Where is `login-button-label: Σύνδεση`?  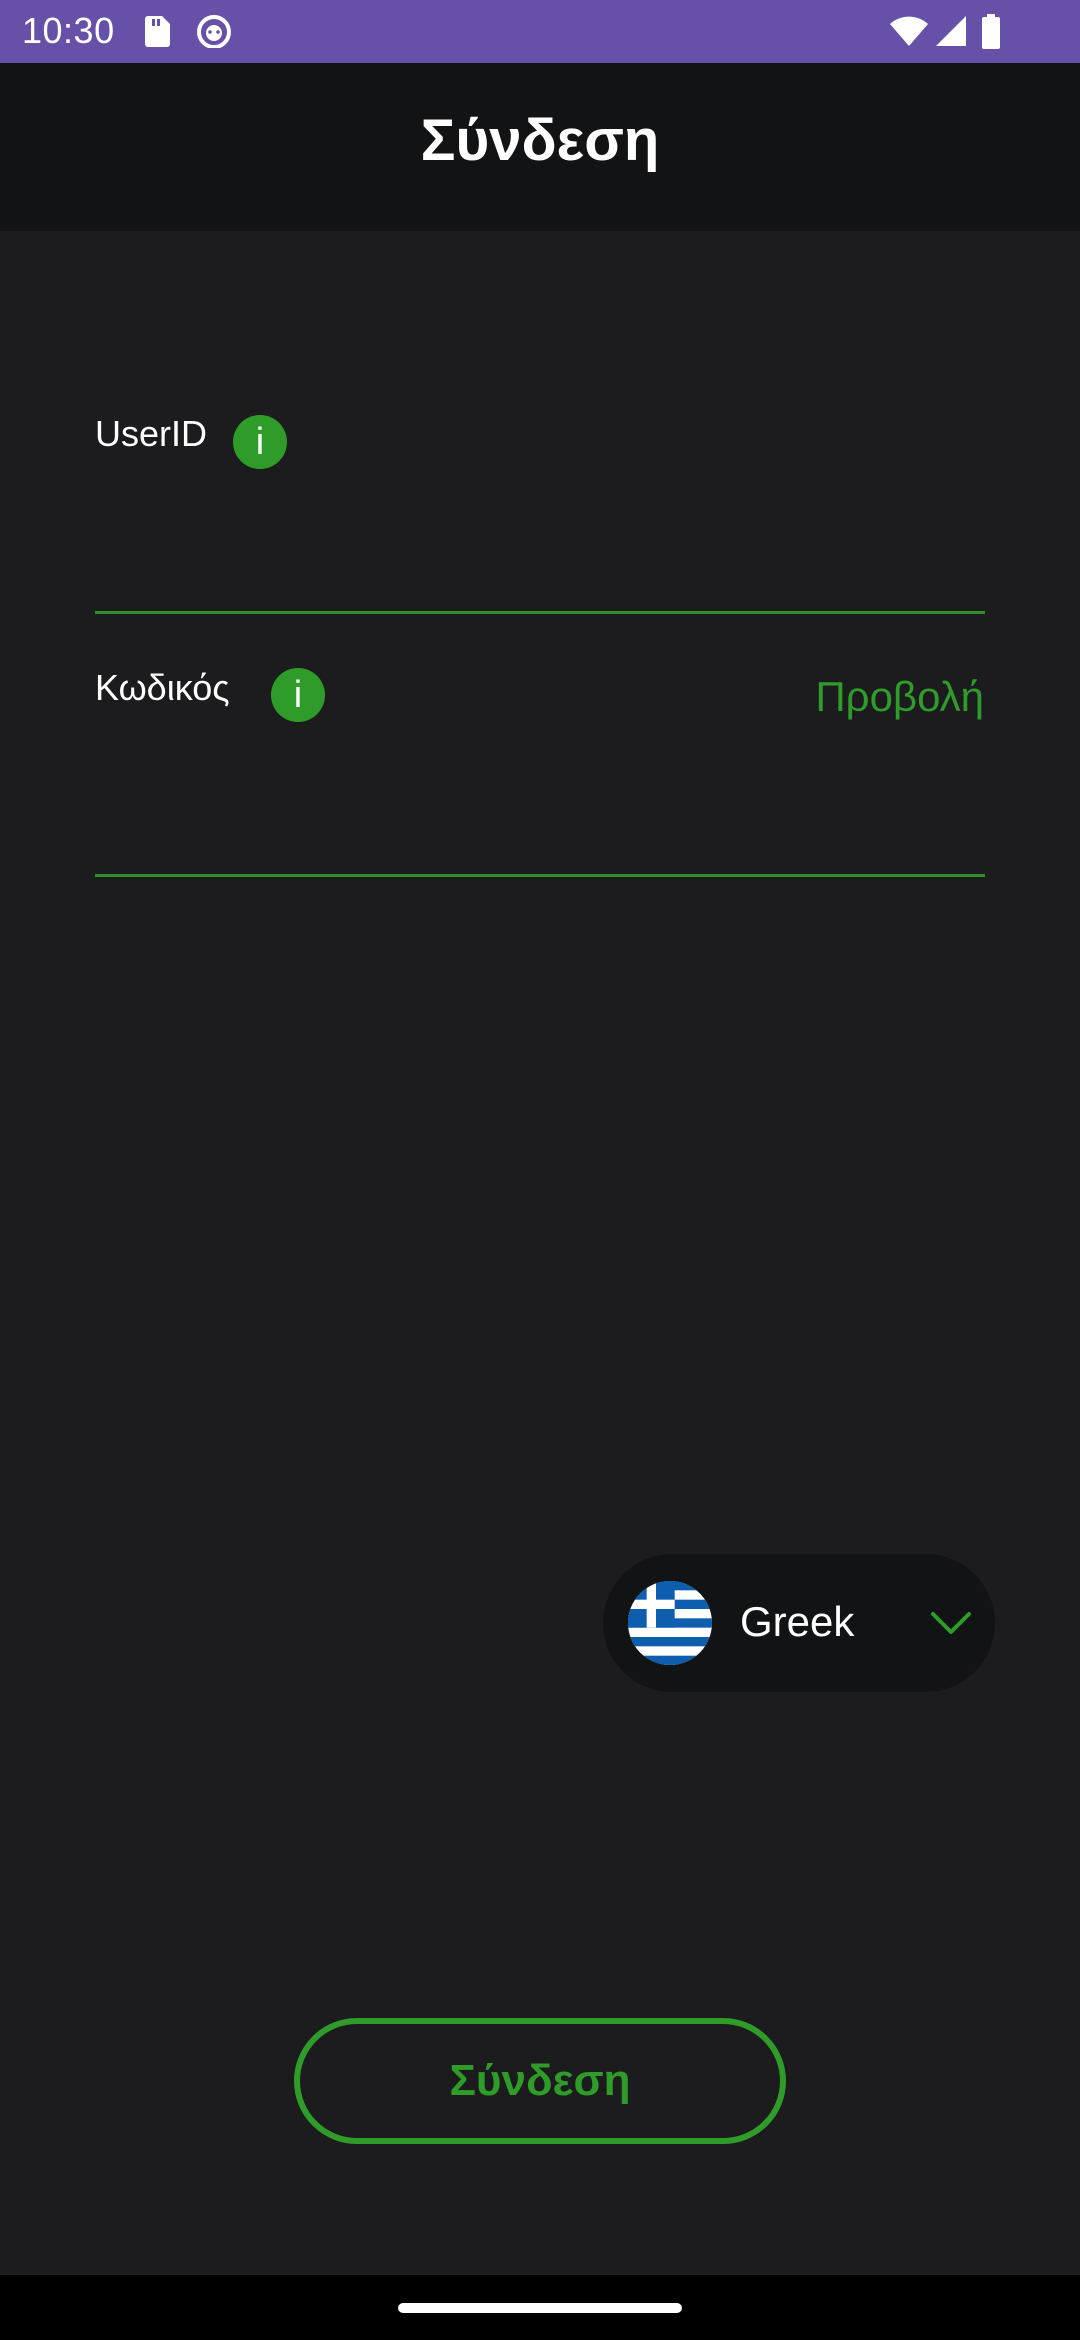
login-button-label: Σύνδεση is located at coordinates (540, 2080).